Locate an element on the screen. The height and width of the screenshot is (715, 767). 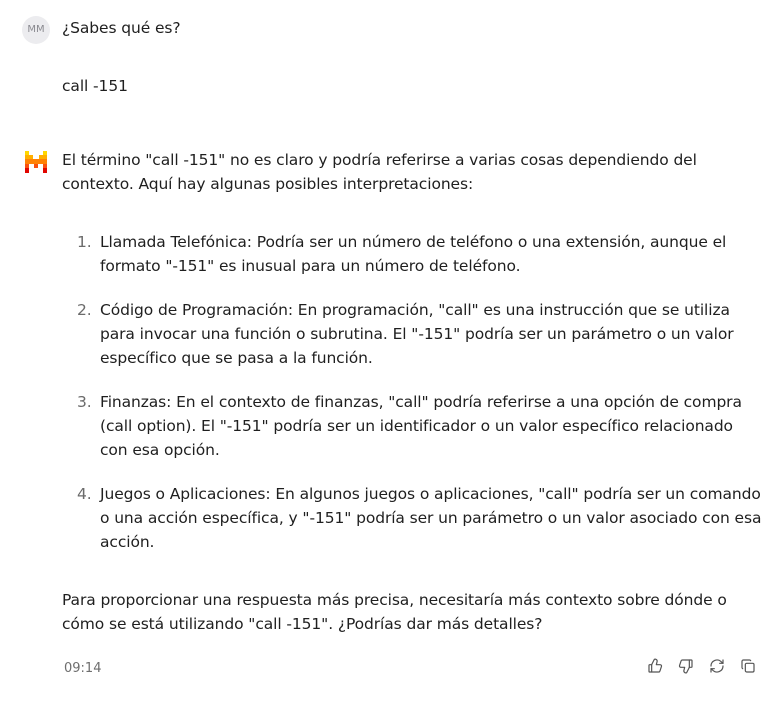
list-number: 3. is located at coordinates (84, 402).